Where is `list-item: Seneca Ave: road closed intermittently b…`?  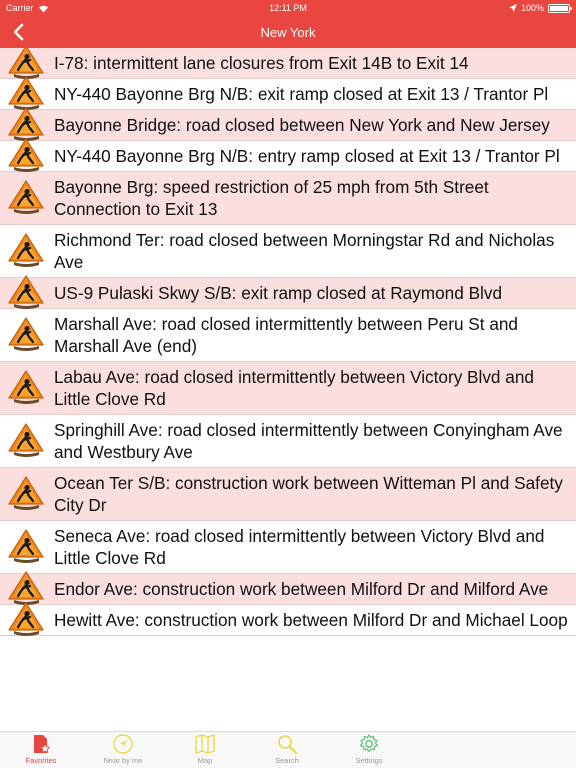
list-item: Seneca Ave: road closed intermittently b… is located at coordinates (288, 547).